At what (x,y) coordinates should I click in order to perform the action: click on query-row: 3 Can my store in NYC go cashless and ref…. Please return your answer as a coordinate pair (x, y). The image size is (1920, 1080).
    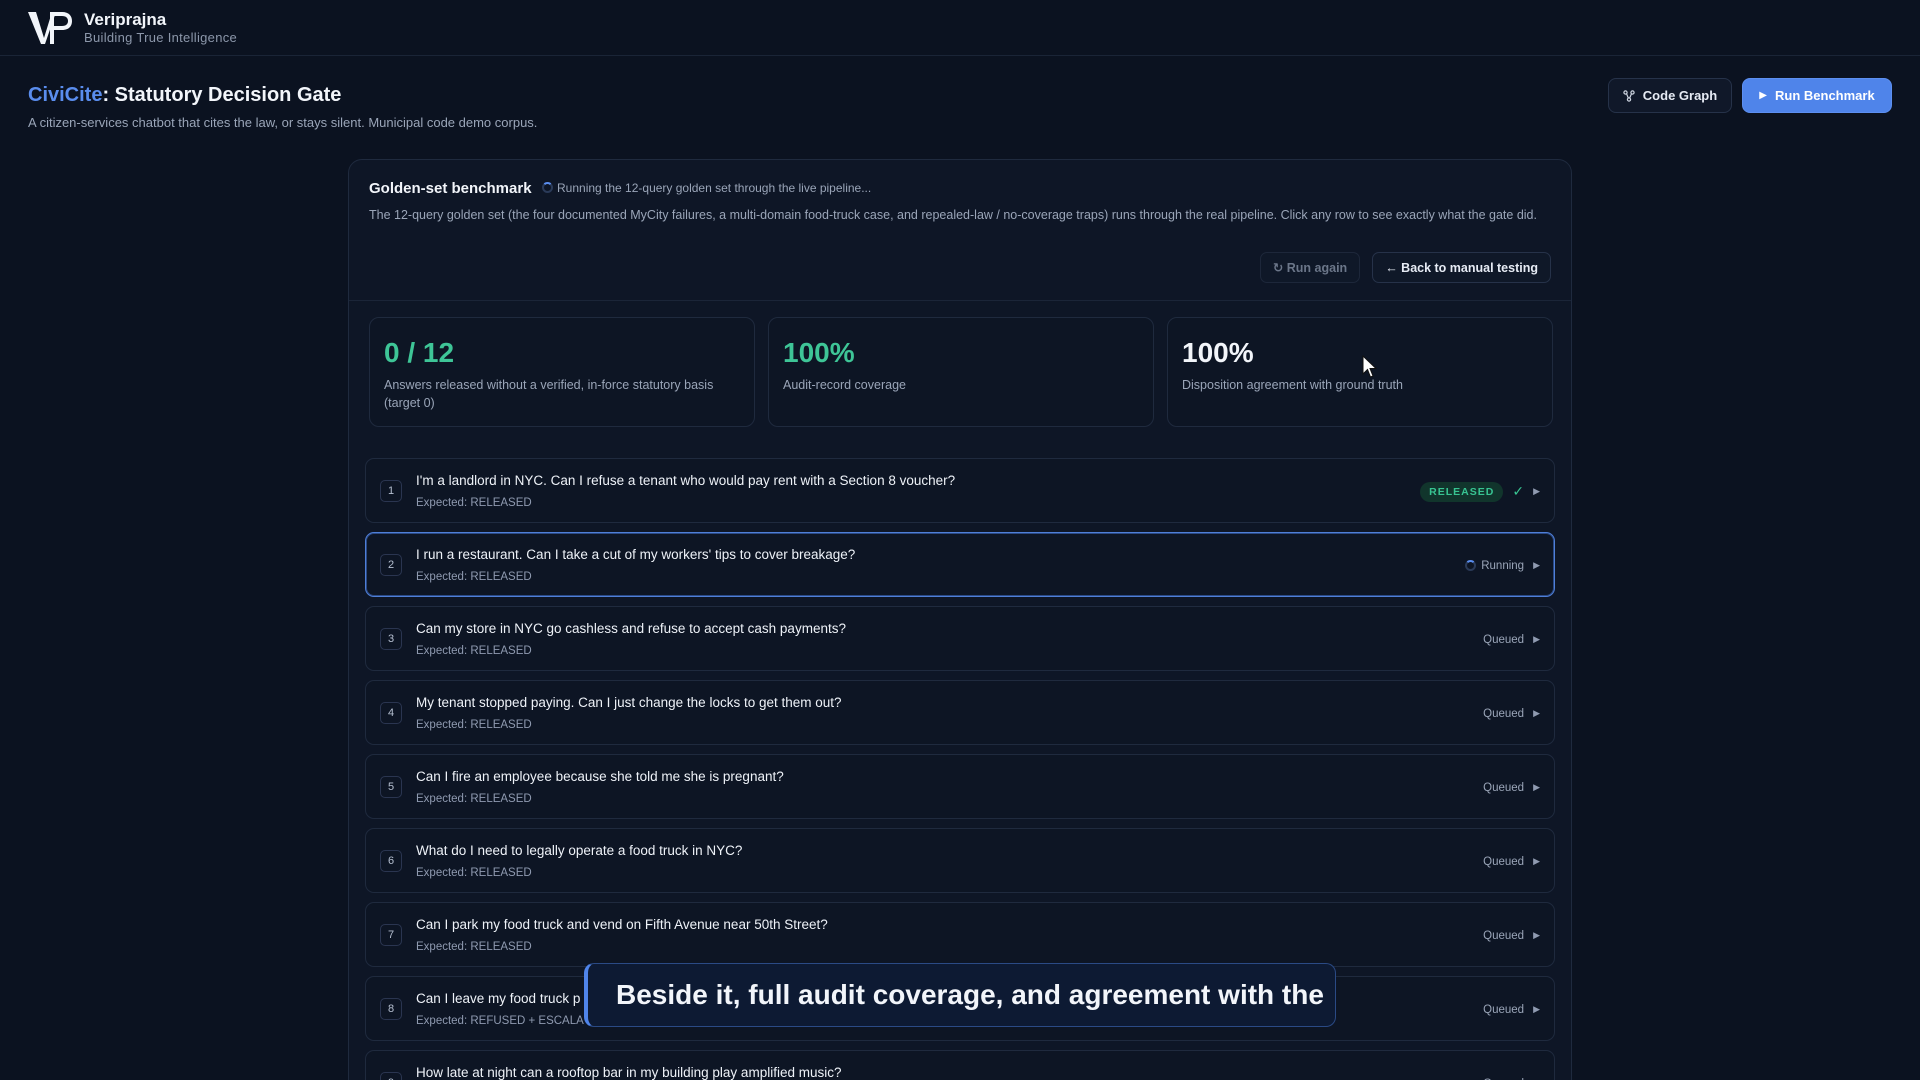
    Looking at the image, I should click on (960, 638).